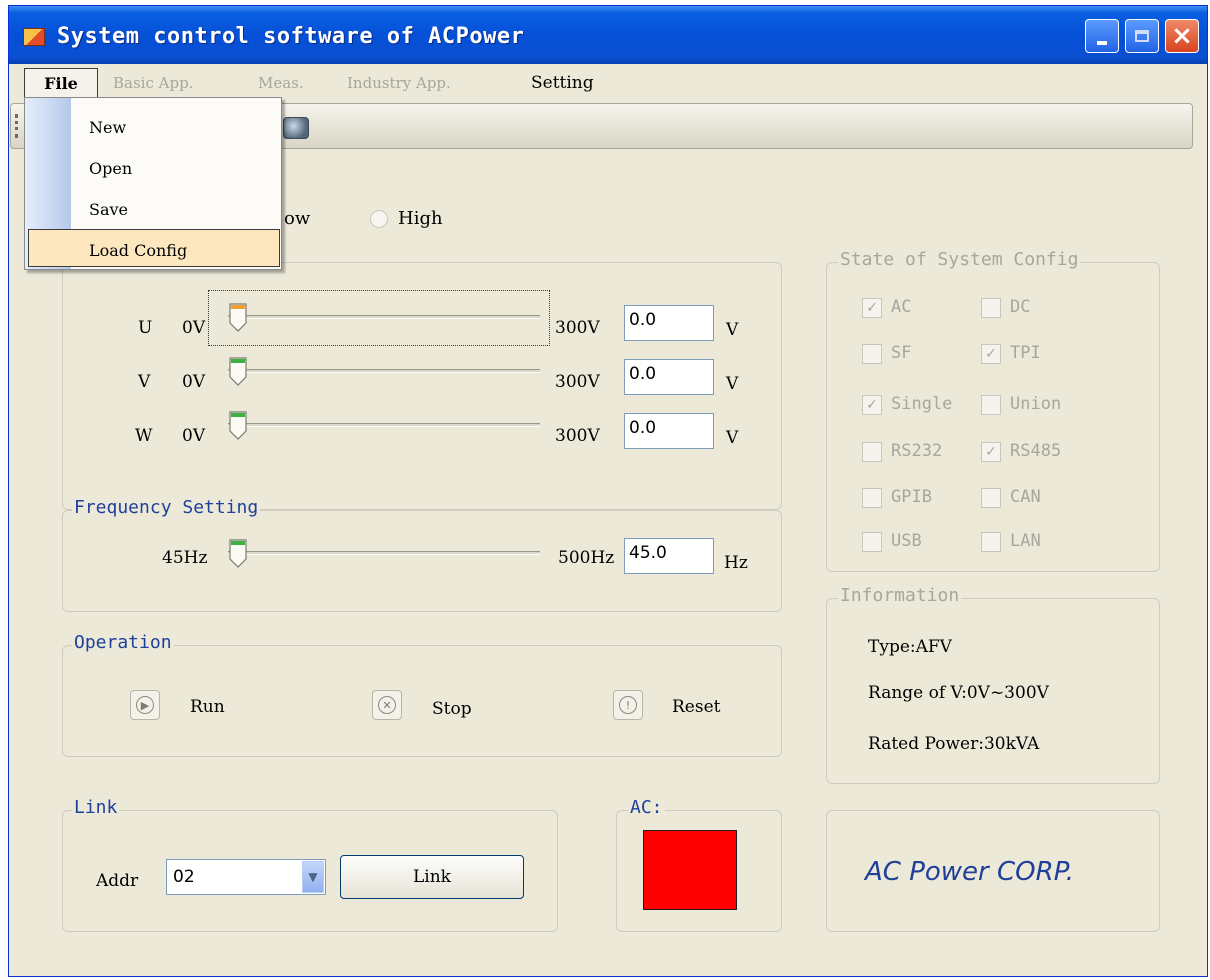 The width and height of the screenshot is (1210, 980). I want to click on phase-v-min: 0V, so click(194, 382).